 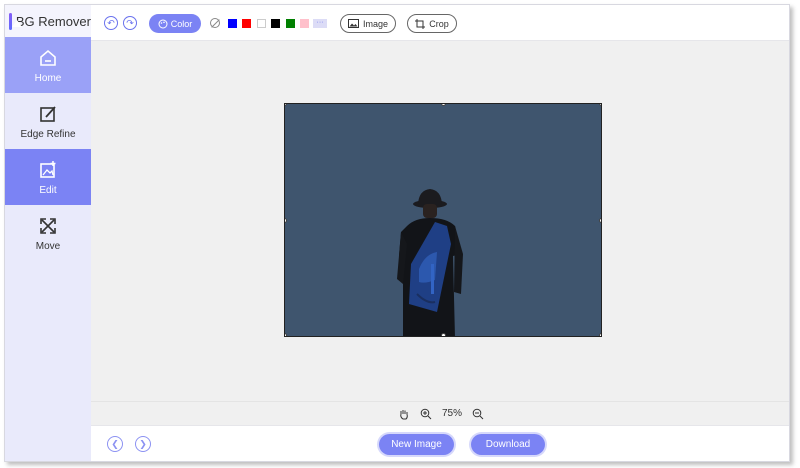 I want to click on toolbar: ↶ ↷ Color ··· Image Crop, so click(x=440, y=23).